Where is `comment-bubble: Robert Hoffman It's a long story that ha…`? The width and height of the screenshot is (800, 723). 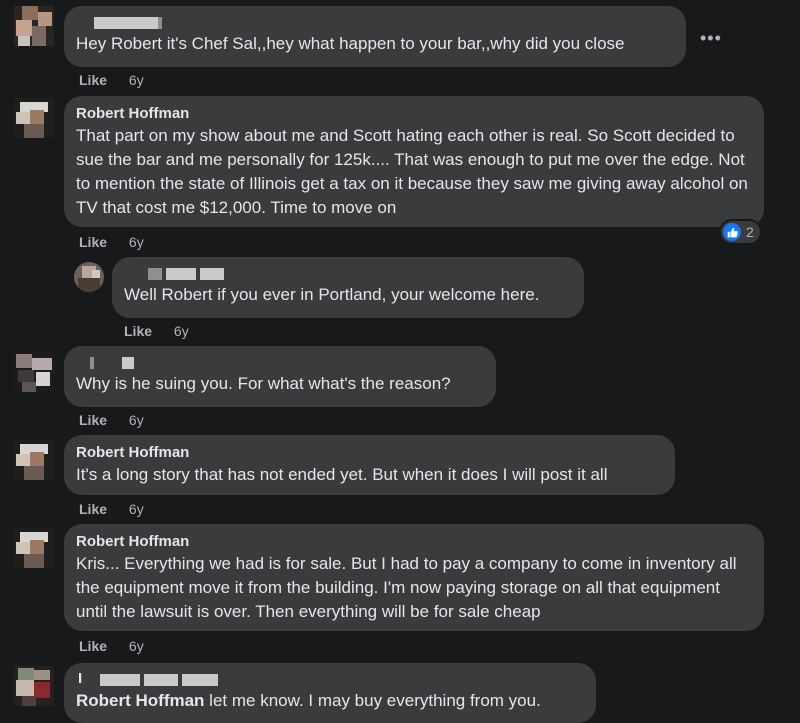 comment-bubble: Robert Hoffman It's a long story that ha… is located at coordinates (369, 465).